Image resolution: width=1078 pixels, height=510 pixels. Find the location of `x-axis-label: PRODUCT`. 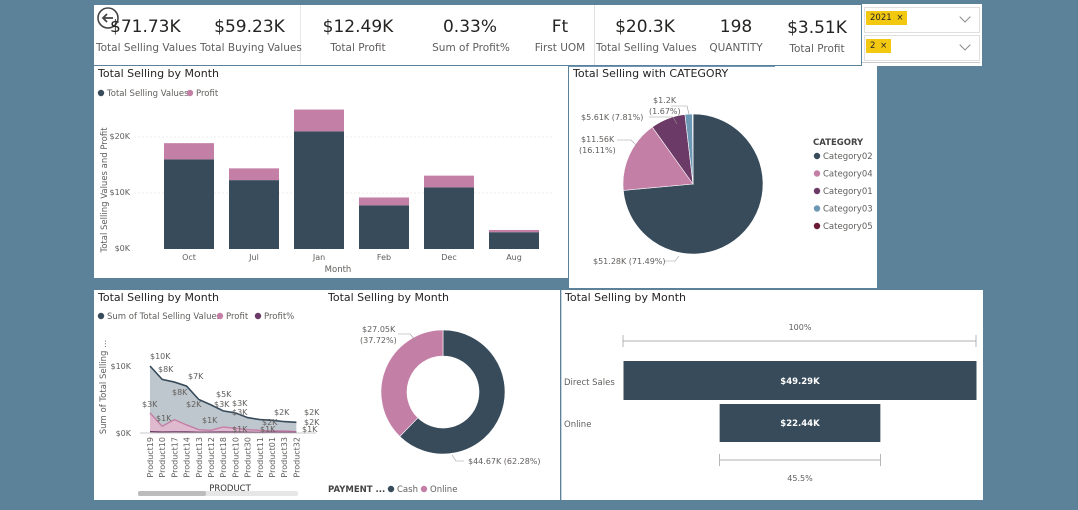

x-axis-label: PRODUCT is located at coordinates (230, 489).